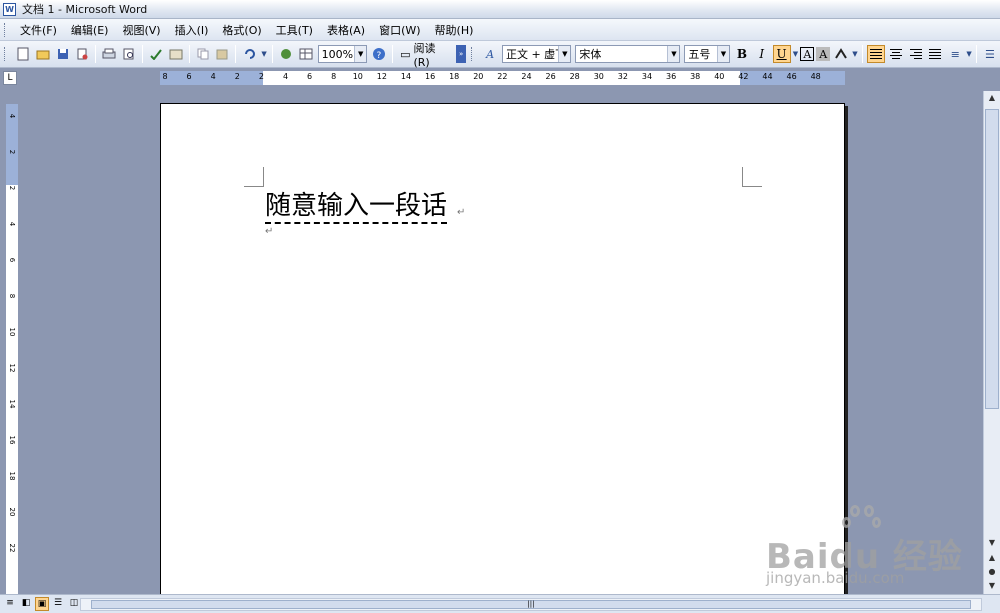 This screenshot has height=613, width=1000. What do you see at coordinates (743, 76) in the screenshot?
I see `ruler-label: 42` at bounding box center [743, 76].